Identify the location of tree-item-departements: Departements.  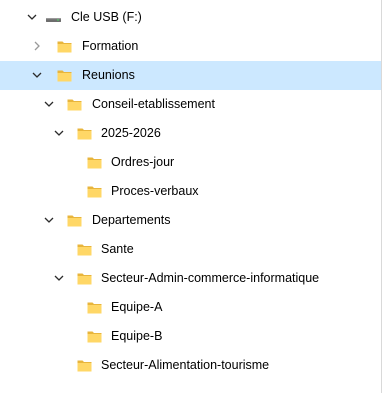
(190, 220).